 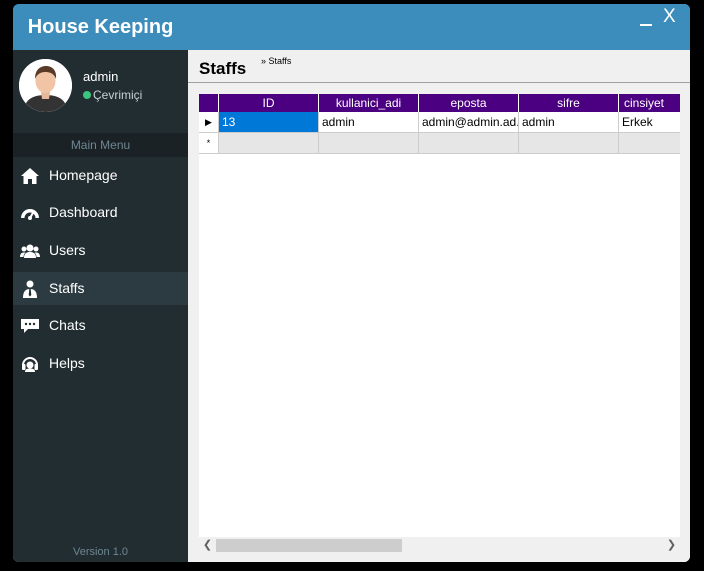 What do you see at coordinates (100, 552) in the screenshot?
I see `version-label: Version 1.0` at bounding box center [100, 552].